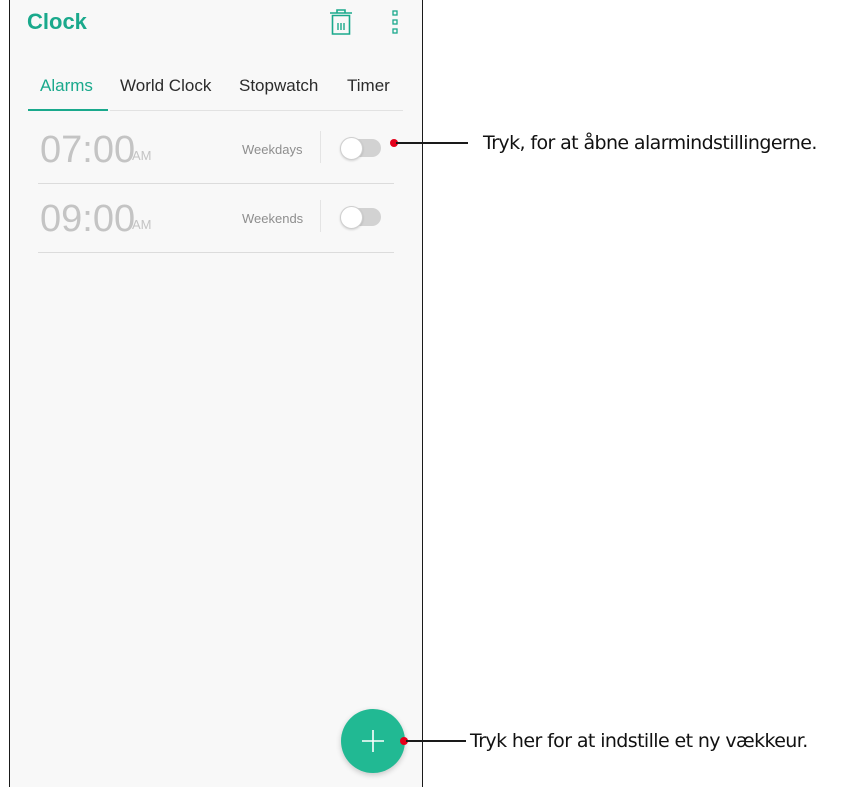 Image resolution: width=857 pixels, height=787 pixels. Describe the element at coordinates (650, 143) in the screenshot. I see `callout-alarm-settings: Tryk, for at åbne alarmindstillingerne.` at that location.